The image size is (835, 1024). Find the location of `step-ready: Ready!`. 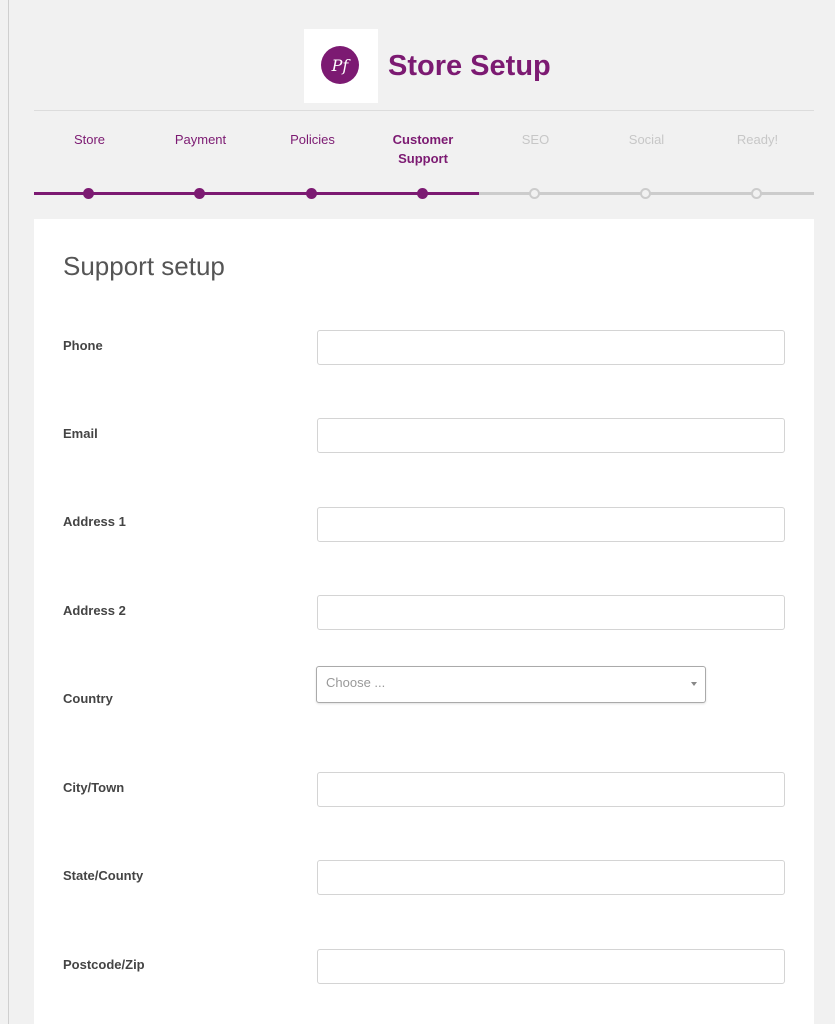

step-ready: Ready! is located at coordinates (757, 164).